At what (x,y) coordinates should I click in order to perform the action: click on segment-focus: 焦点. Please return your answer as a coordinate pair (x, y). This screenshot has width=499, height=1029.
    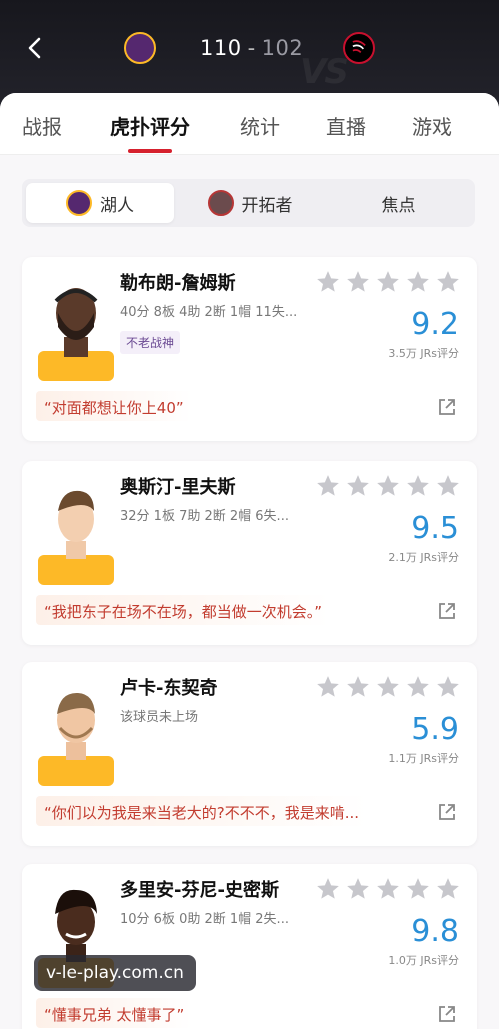
    Looking at the image, I should click on (398, 203).